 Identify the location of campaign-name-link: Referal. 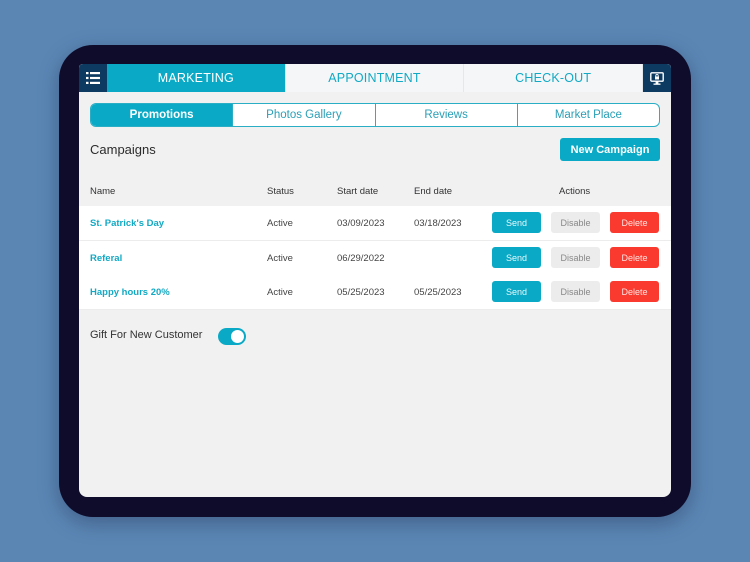
(106, 258).